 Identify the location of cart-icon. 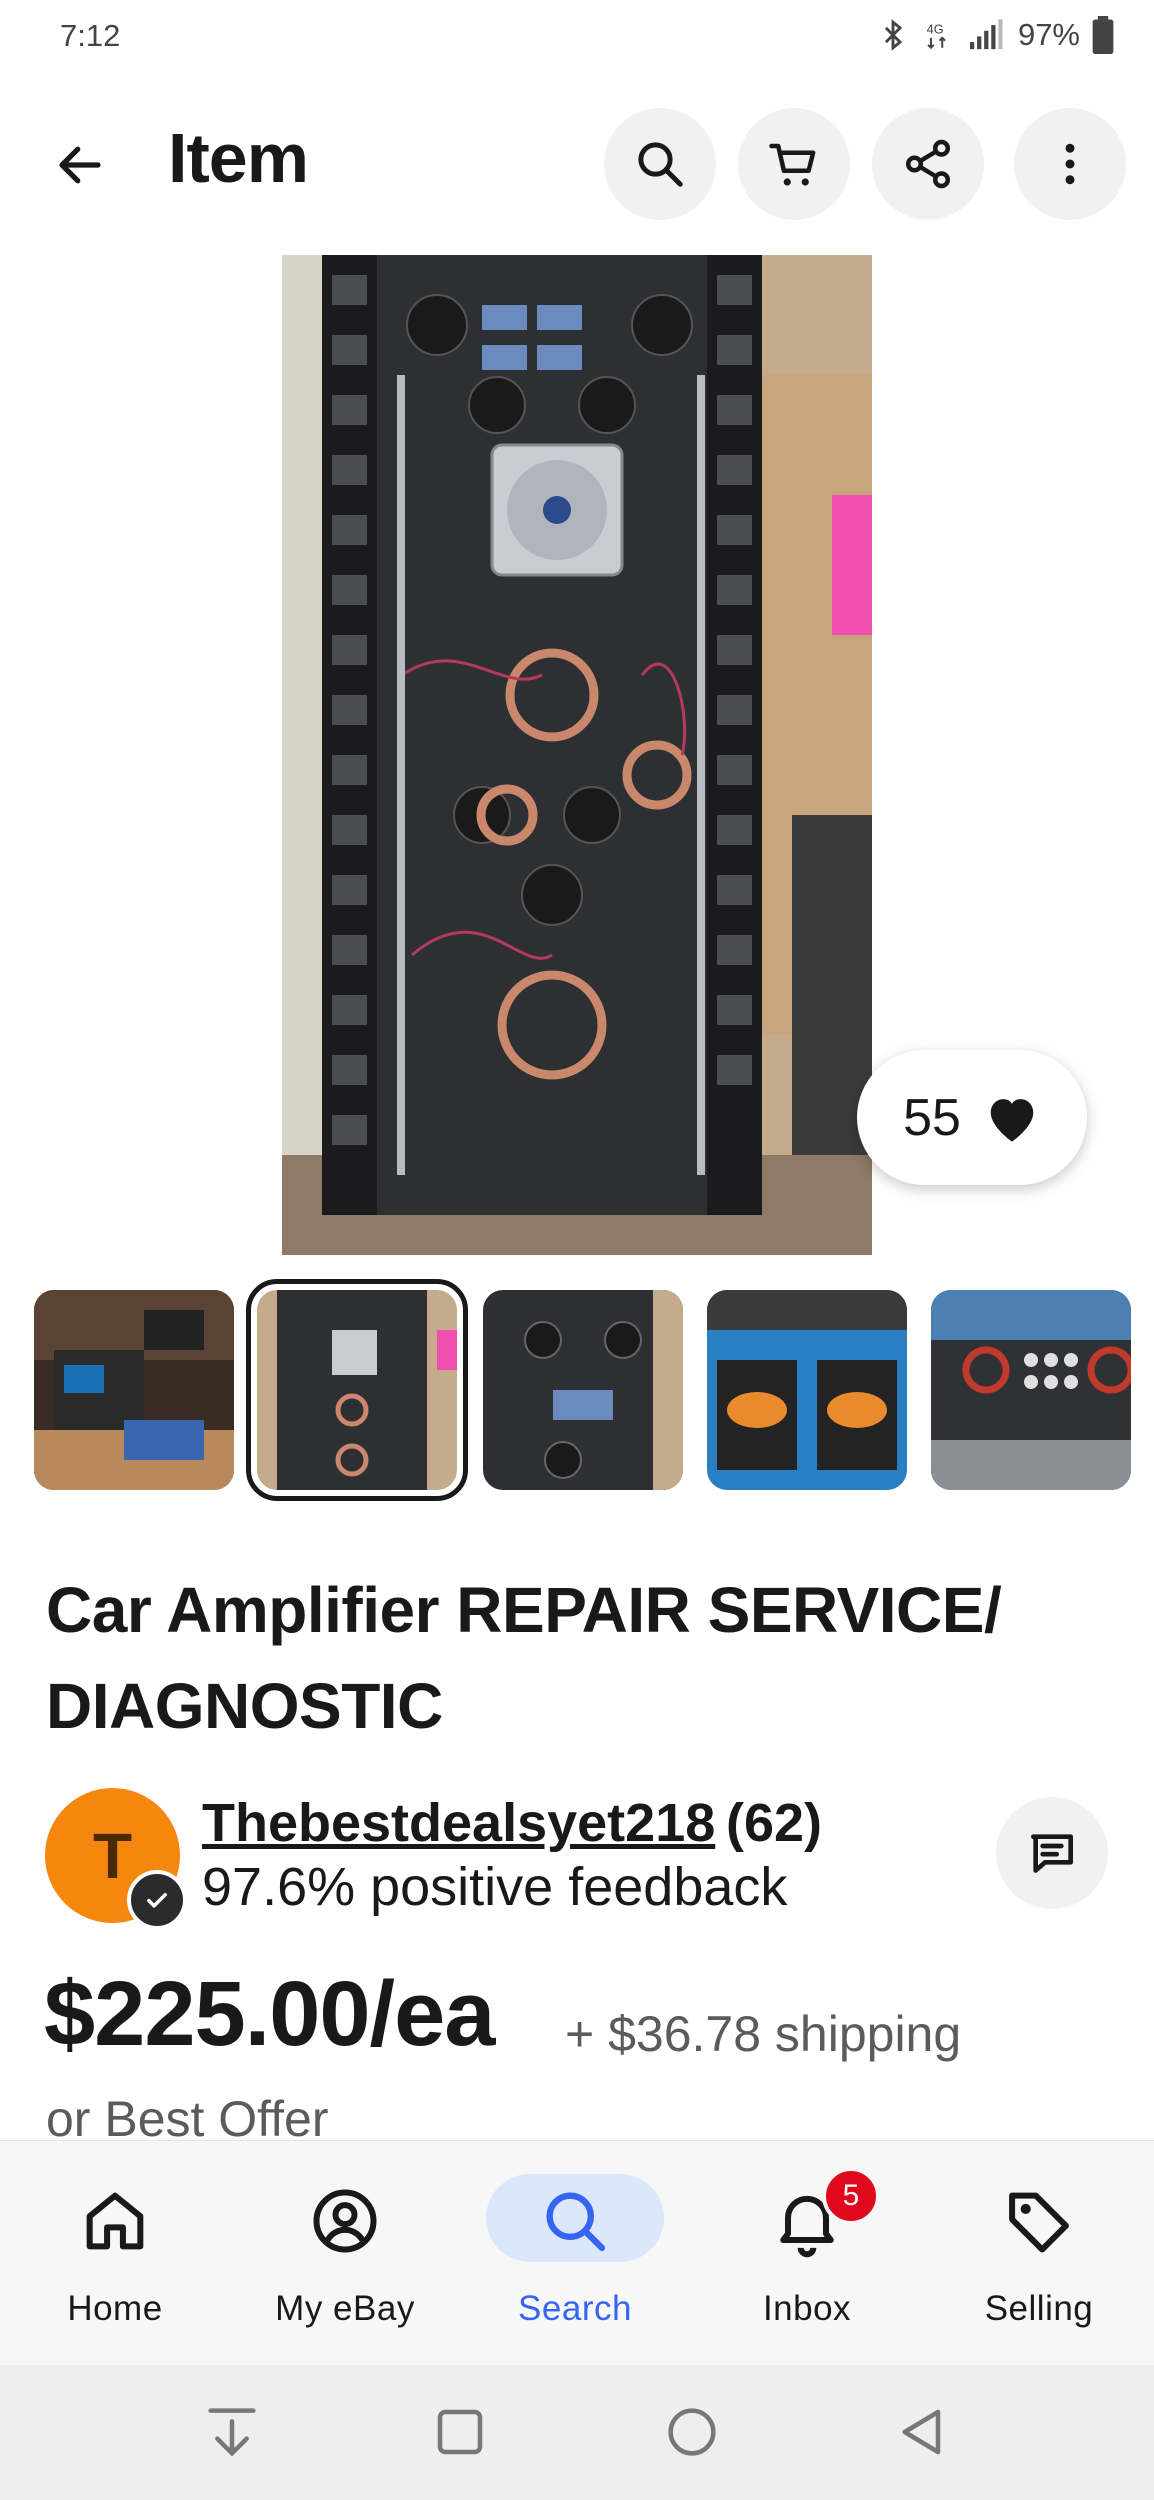
(792, 164).